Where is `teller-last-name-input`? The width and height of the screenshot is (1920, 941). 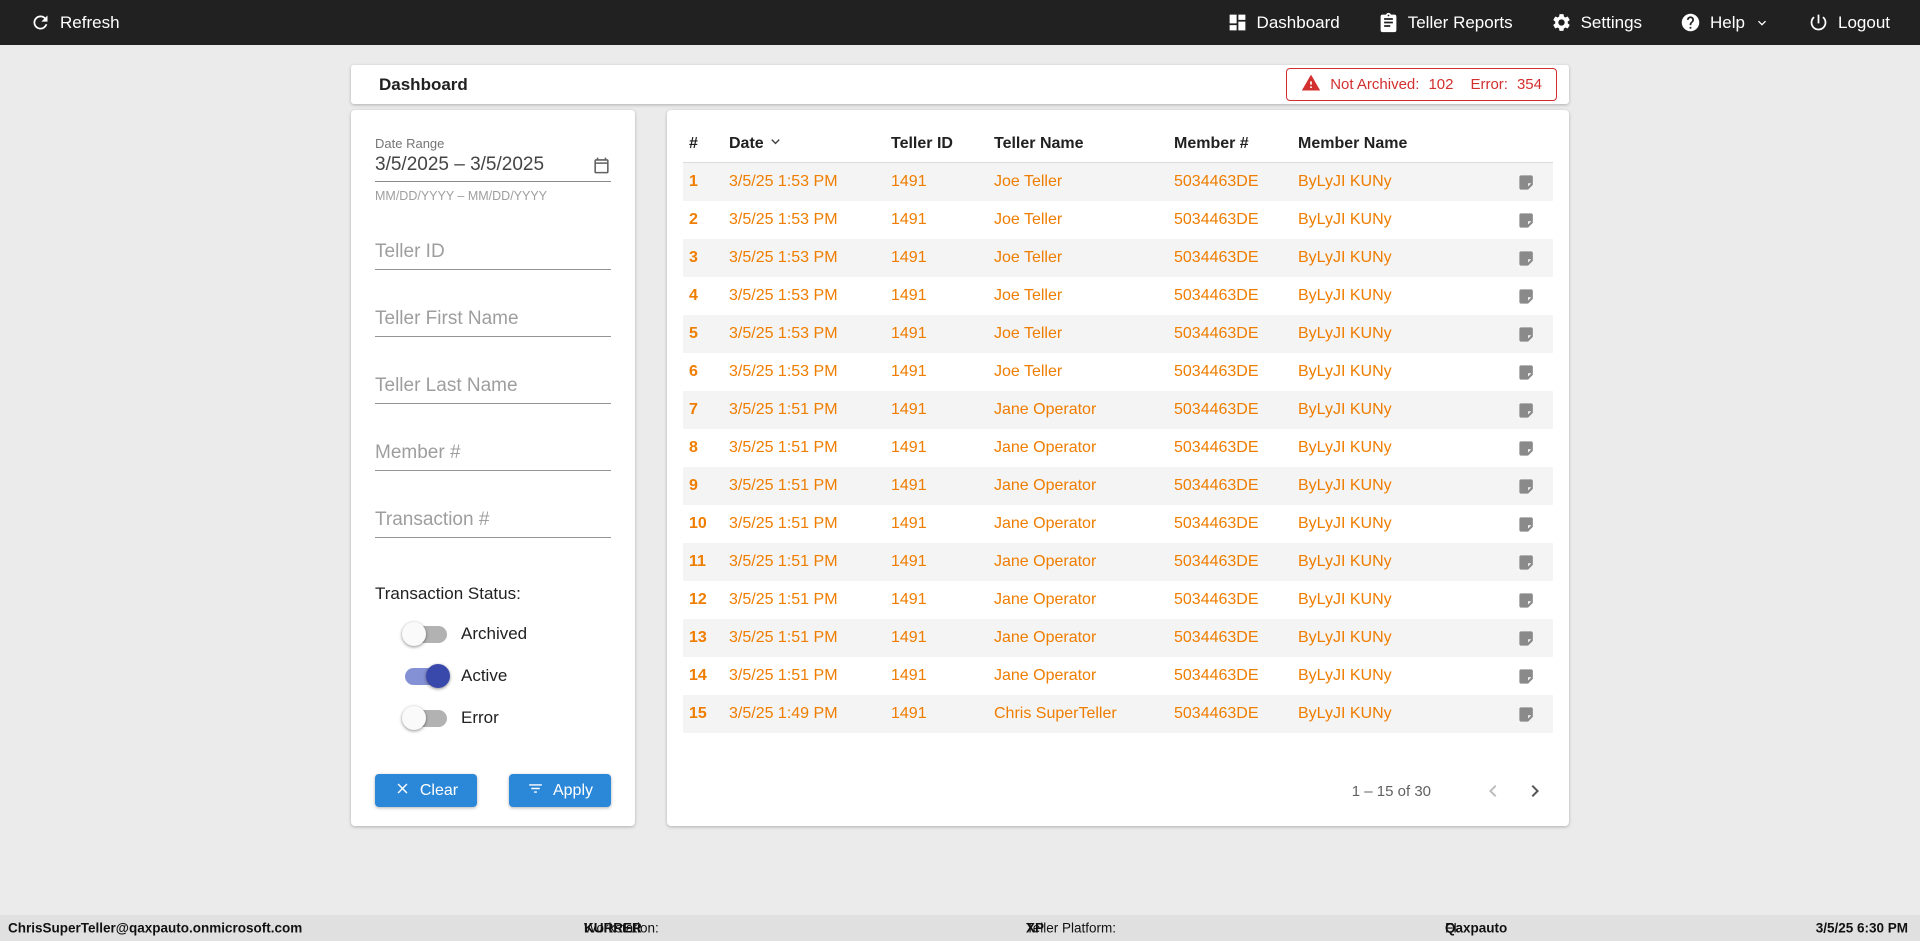
teller-last-name-input is located at coordinates (493, 389).